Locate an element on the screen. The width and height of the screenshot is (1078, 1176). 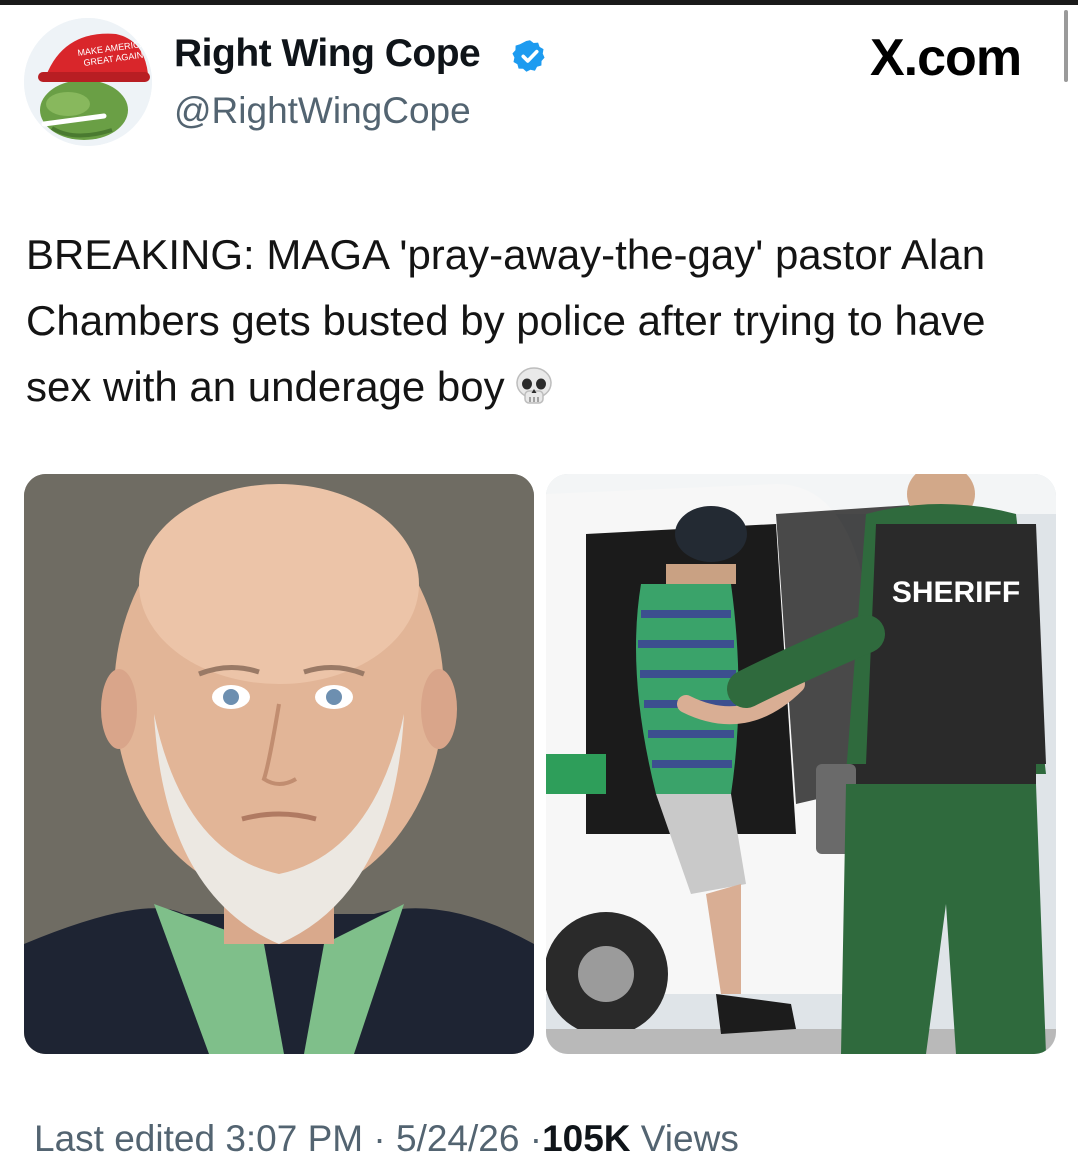
author-avatar: MAKE AMERICA GREAT AGAIN is located at coordinates (88, 82).